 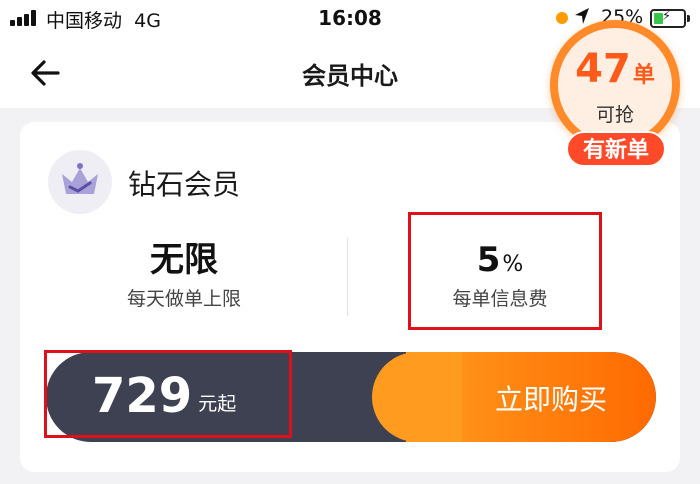 What do you see at coordinates (603, 69) in the screenshot?
I see `badge-count-value: 47` at bounding box center [603, 69].